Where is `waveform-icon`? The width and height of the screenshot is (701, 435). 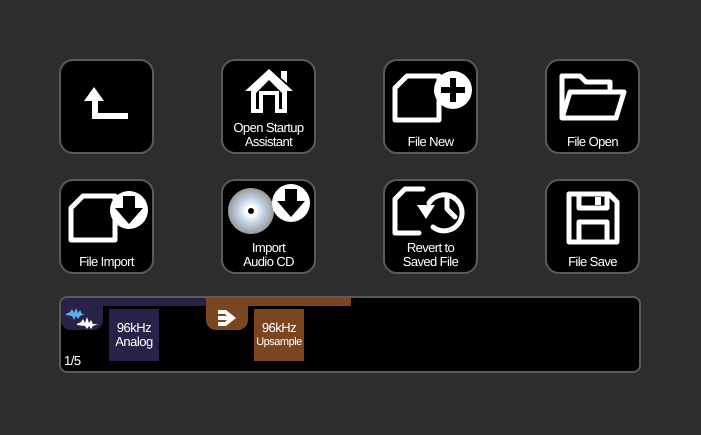
waveform-icon is located at coordinates (82, 318).